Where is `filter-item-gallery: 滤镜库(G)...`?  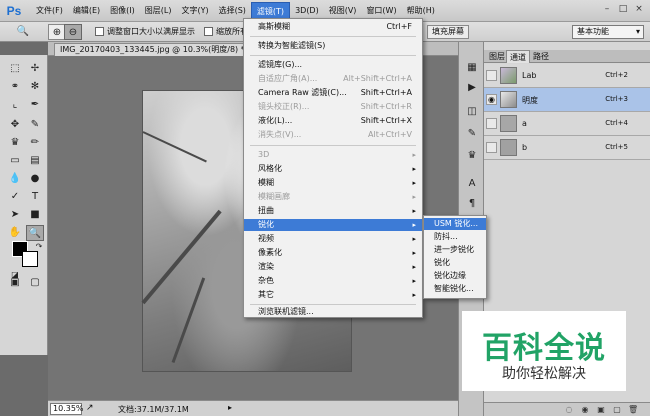
filter-item-gallery: 滤镜库(G)... is located at coordinates (333, 65).